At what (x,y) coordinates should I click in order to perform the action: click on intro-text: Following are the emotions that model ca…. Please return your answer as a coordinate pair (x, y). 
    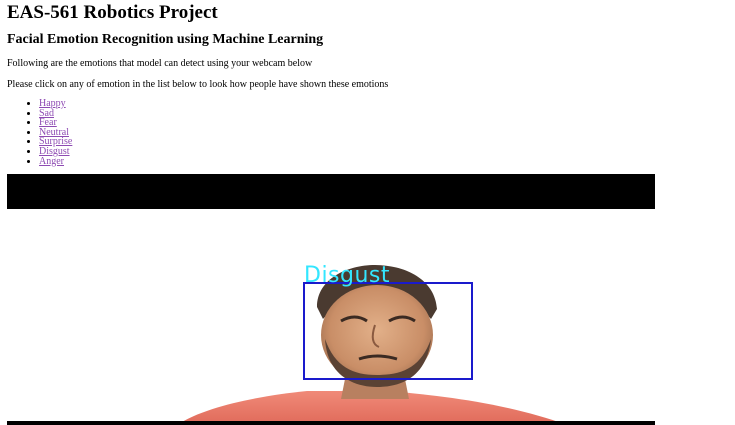
    Looking at the image, I should click on (160, 63).